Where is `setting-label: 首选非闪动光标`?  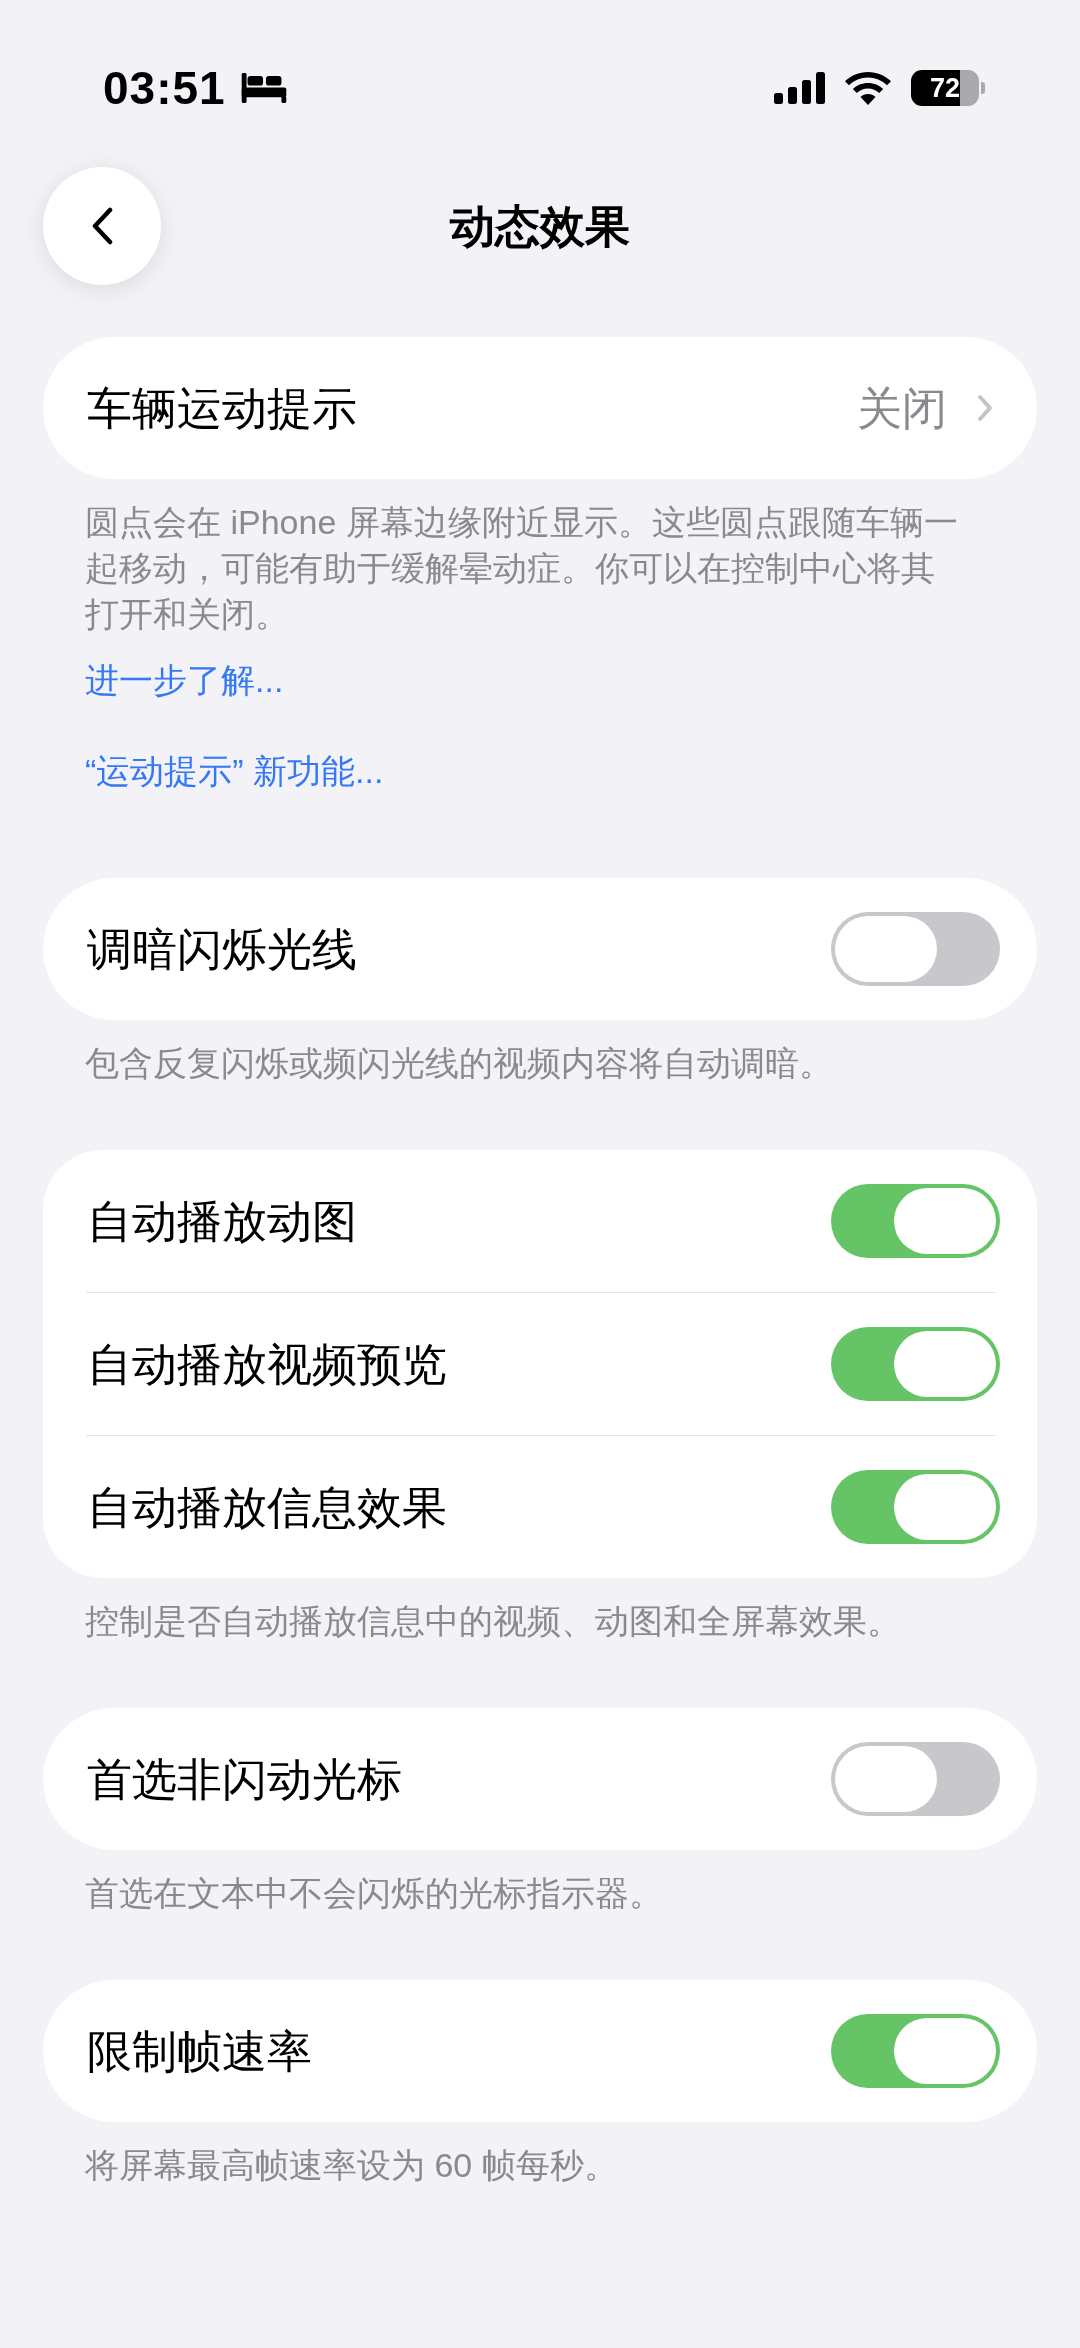
setting-label: 首选非闪动光标 is located at coordinates (244, 1779).